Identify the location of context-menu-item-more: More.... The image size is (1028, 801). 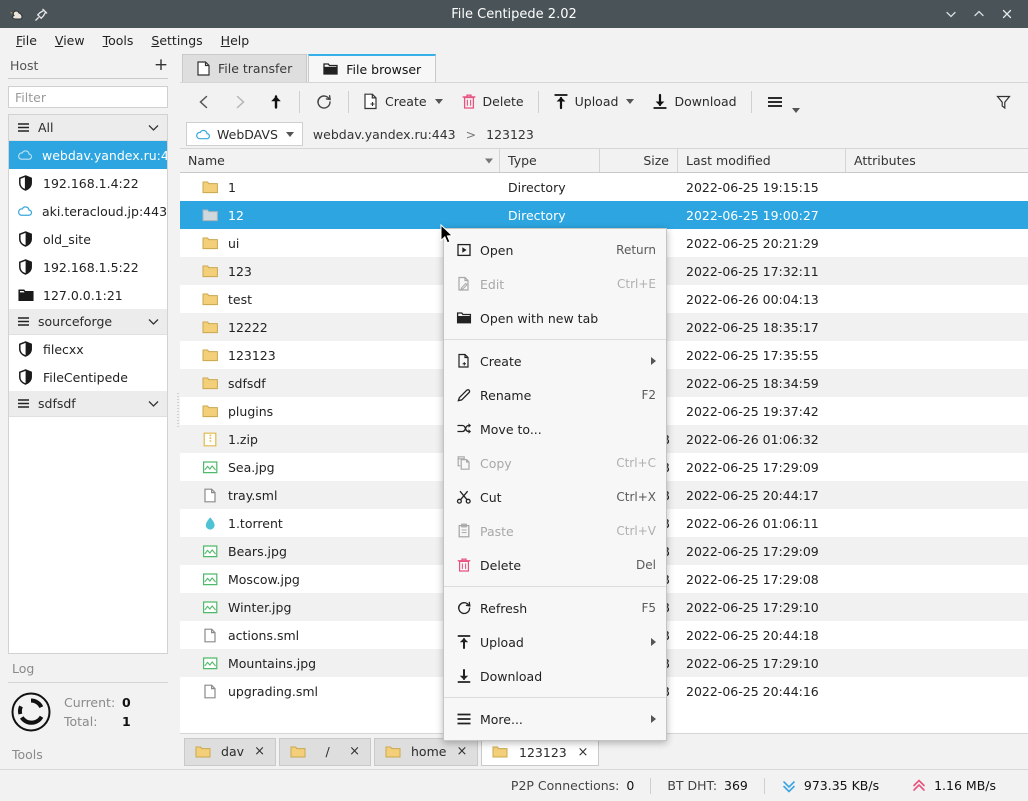
(555, 719).